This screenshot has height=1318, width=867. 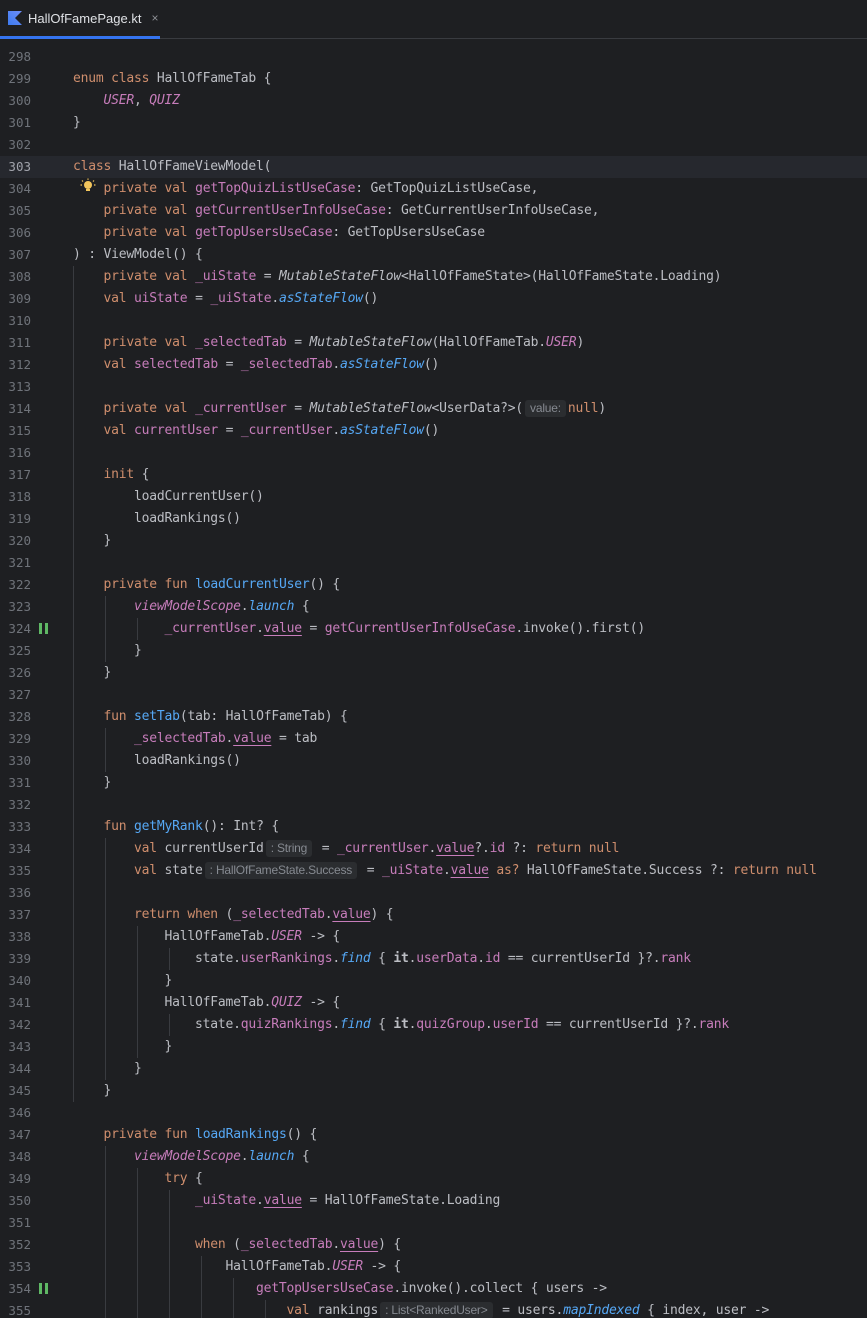 What do you see at coordinates (19, 1046) in the screenshot?
I see `line-number: 343` at bounding box center [19, 1046].